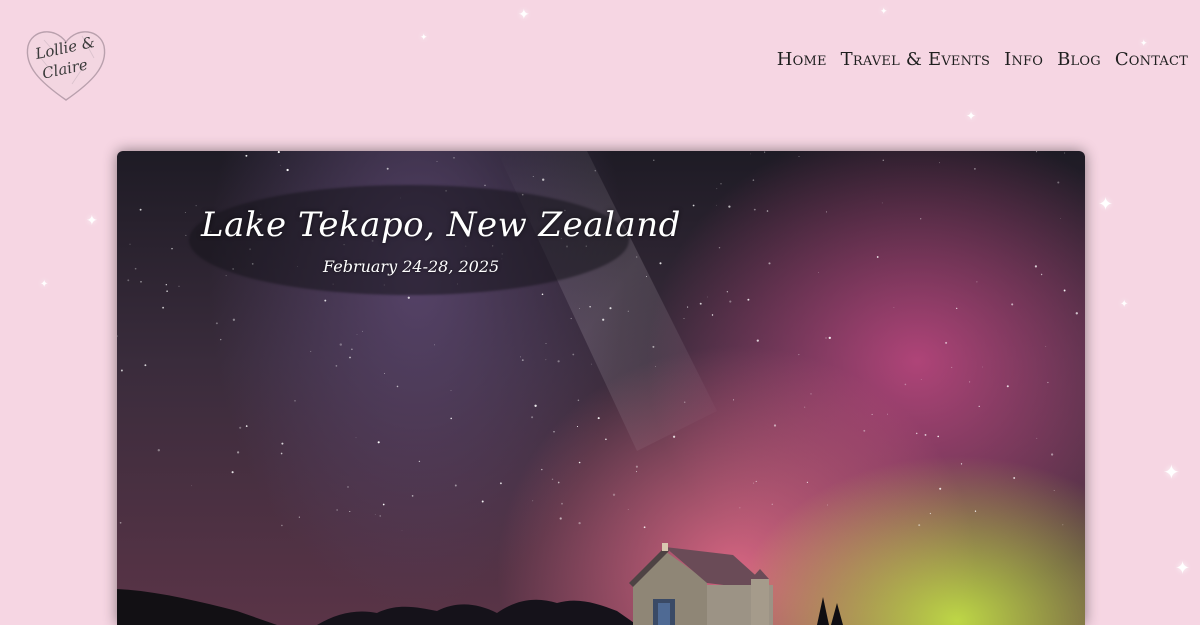 Image resolution: width=1200 pixels, height=625 pixels. I want to click on nav-blog: Blog, so click(1079, 59).